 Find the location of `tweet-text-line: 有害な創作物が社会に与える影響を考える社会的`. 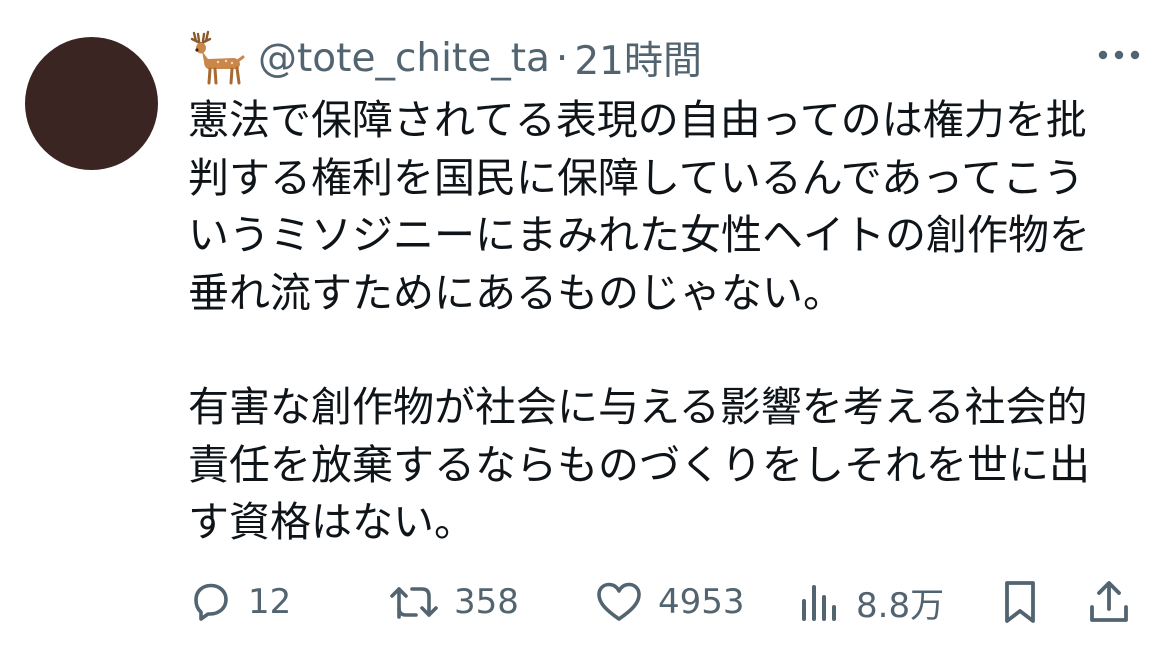

tweet-text-line: 有害な創作物が社会に与える影響を考える社会的 is located at coordinates (638, 407).